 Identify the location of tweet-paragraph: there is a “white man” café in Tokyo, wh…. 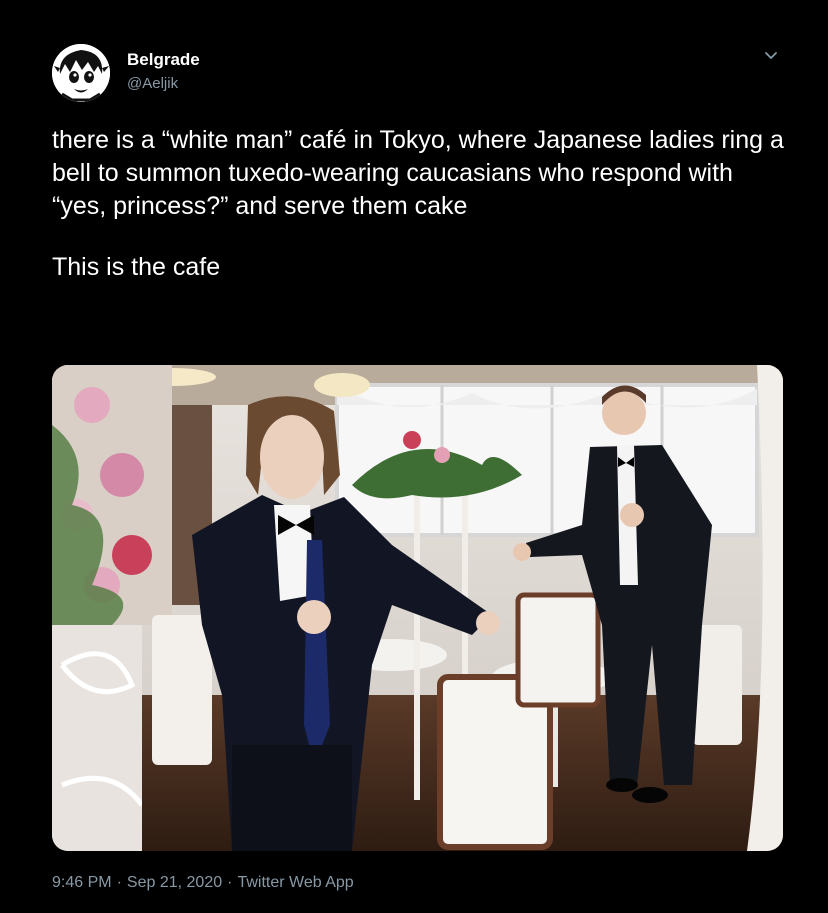
(418, 173).